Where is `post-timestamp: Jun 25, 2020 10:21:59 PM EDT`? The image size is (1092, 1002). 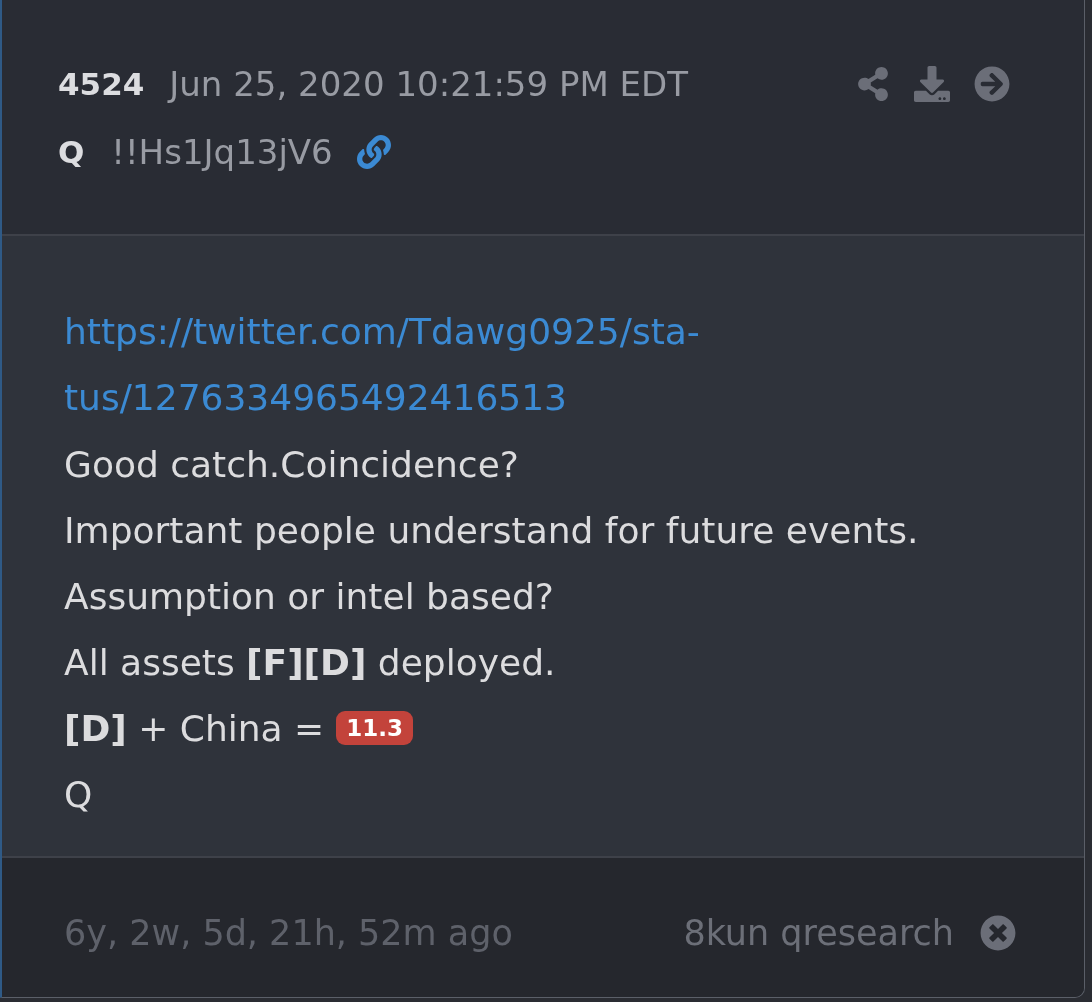 post-timestamp: Jun 25, 2020 10:21:59 PM EDT is located at coordinates (428, 84).